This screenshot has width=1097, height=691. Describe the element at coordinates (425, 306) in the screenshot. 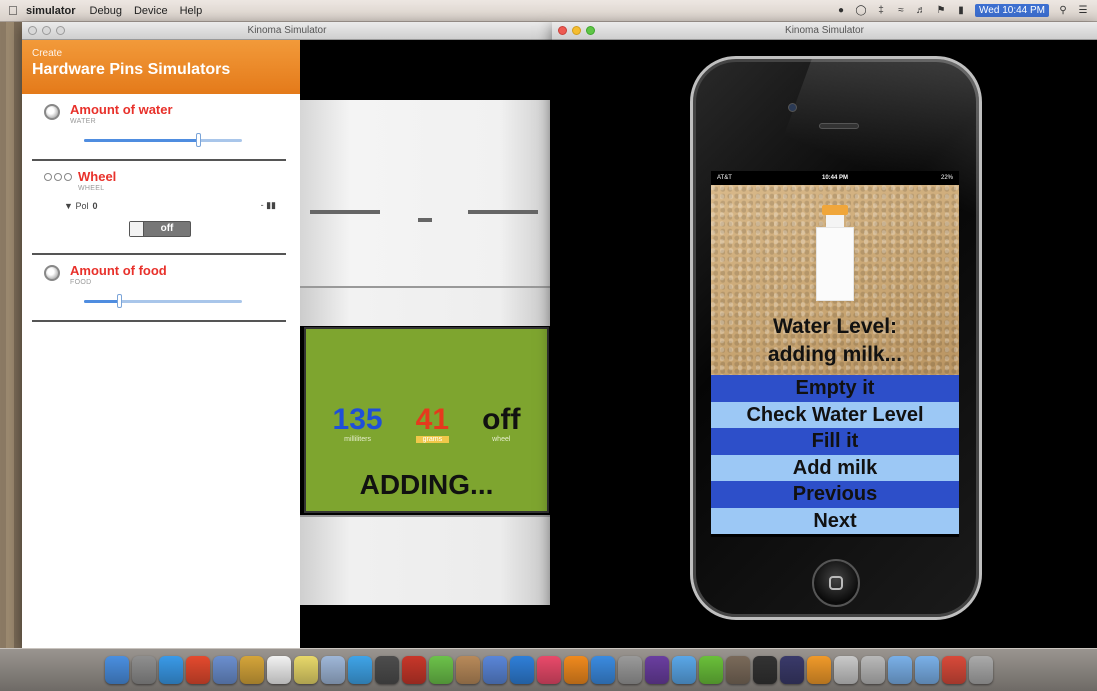

I see `device-housing-middle` at that location.